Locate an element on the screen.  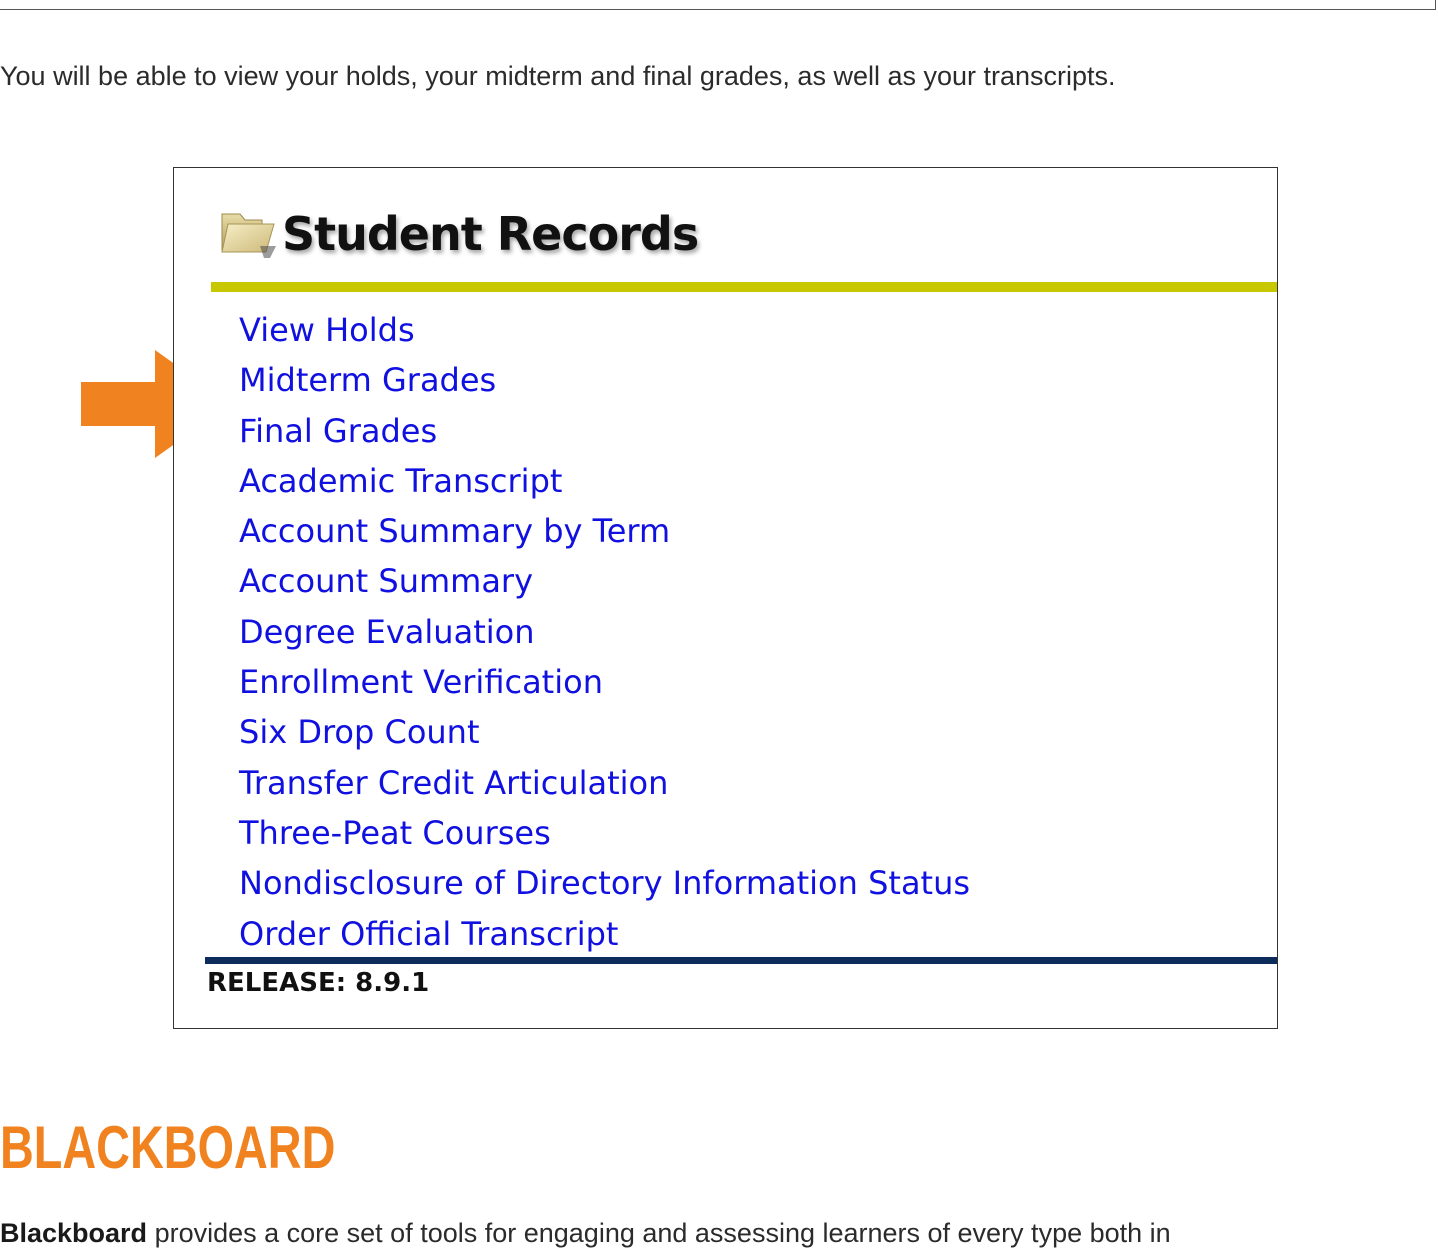
midterm-grades-link: Midterm Grades is located at coordinates (367, 380).